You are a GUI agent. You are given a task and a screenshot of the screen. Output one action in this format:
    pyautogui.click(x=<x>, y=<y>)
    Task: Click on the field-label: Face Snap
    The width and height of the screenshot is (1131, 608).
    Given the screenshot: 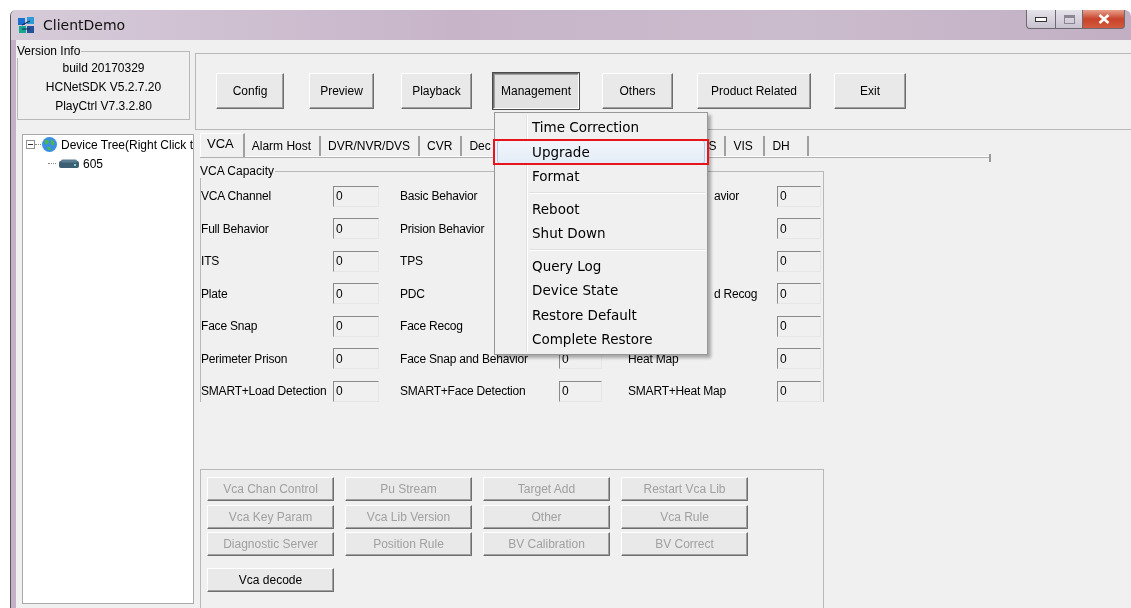 What is the action you would take?
    pyautogui.click(x=229, y=326)
    